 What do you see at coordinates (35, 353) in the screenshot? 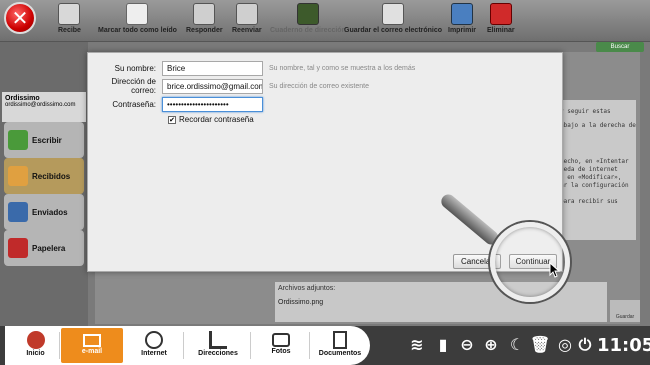
I see `tab-label: Inicio` at bounding box center [35, 353].